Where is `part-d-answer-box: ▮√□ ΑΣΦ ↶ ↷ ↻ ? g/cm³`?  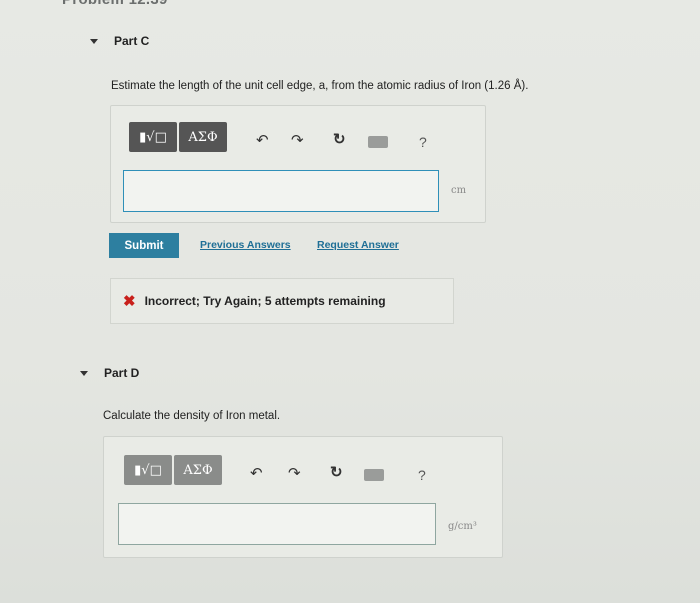
part-d-answer-box: ▮√□ ΑΣΦ ↶ ↷ ↻ ? g/cm³ is located at coordinates (303, 497).